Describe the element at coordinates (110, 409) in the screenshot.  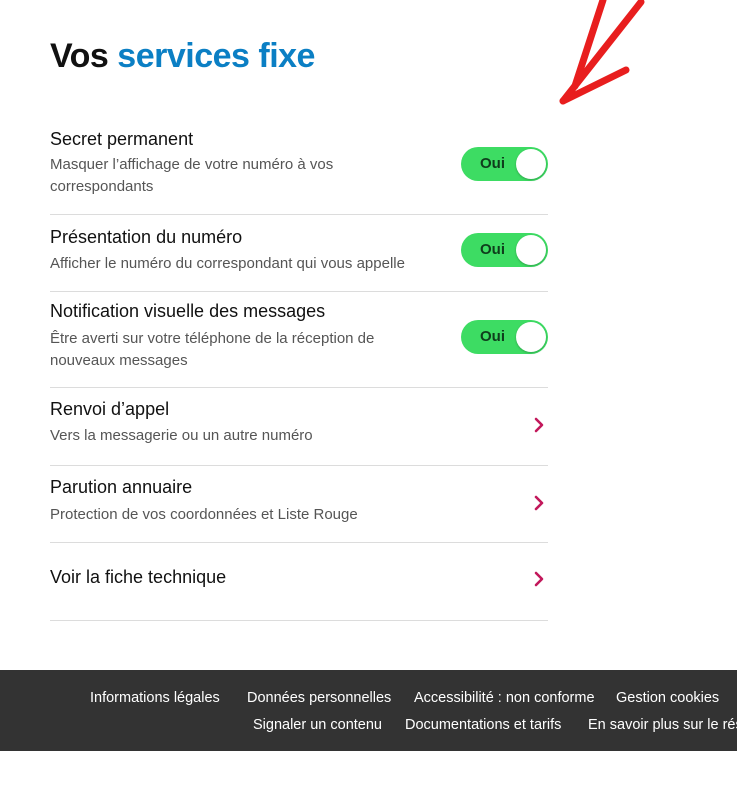
I see `service-name: Renvoi d’appel` at that location.